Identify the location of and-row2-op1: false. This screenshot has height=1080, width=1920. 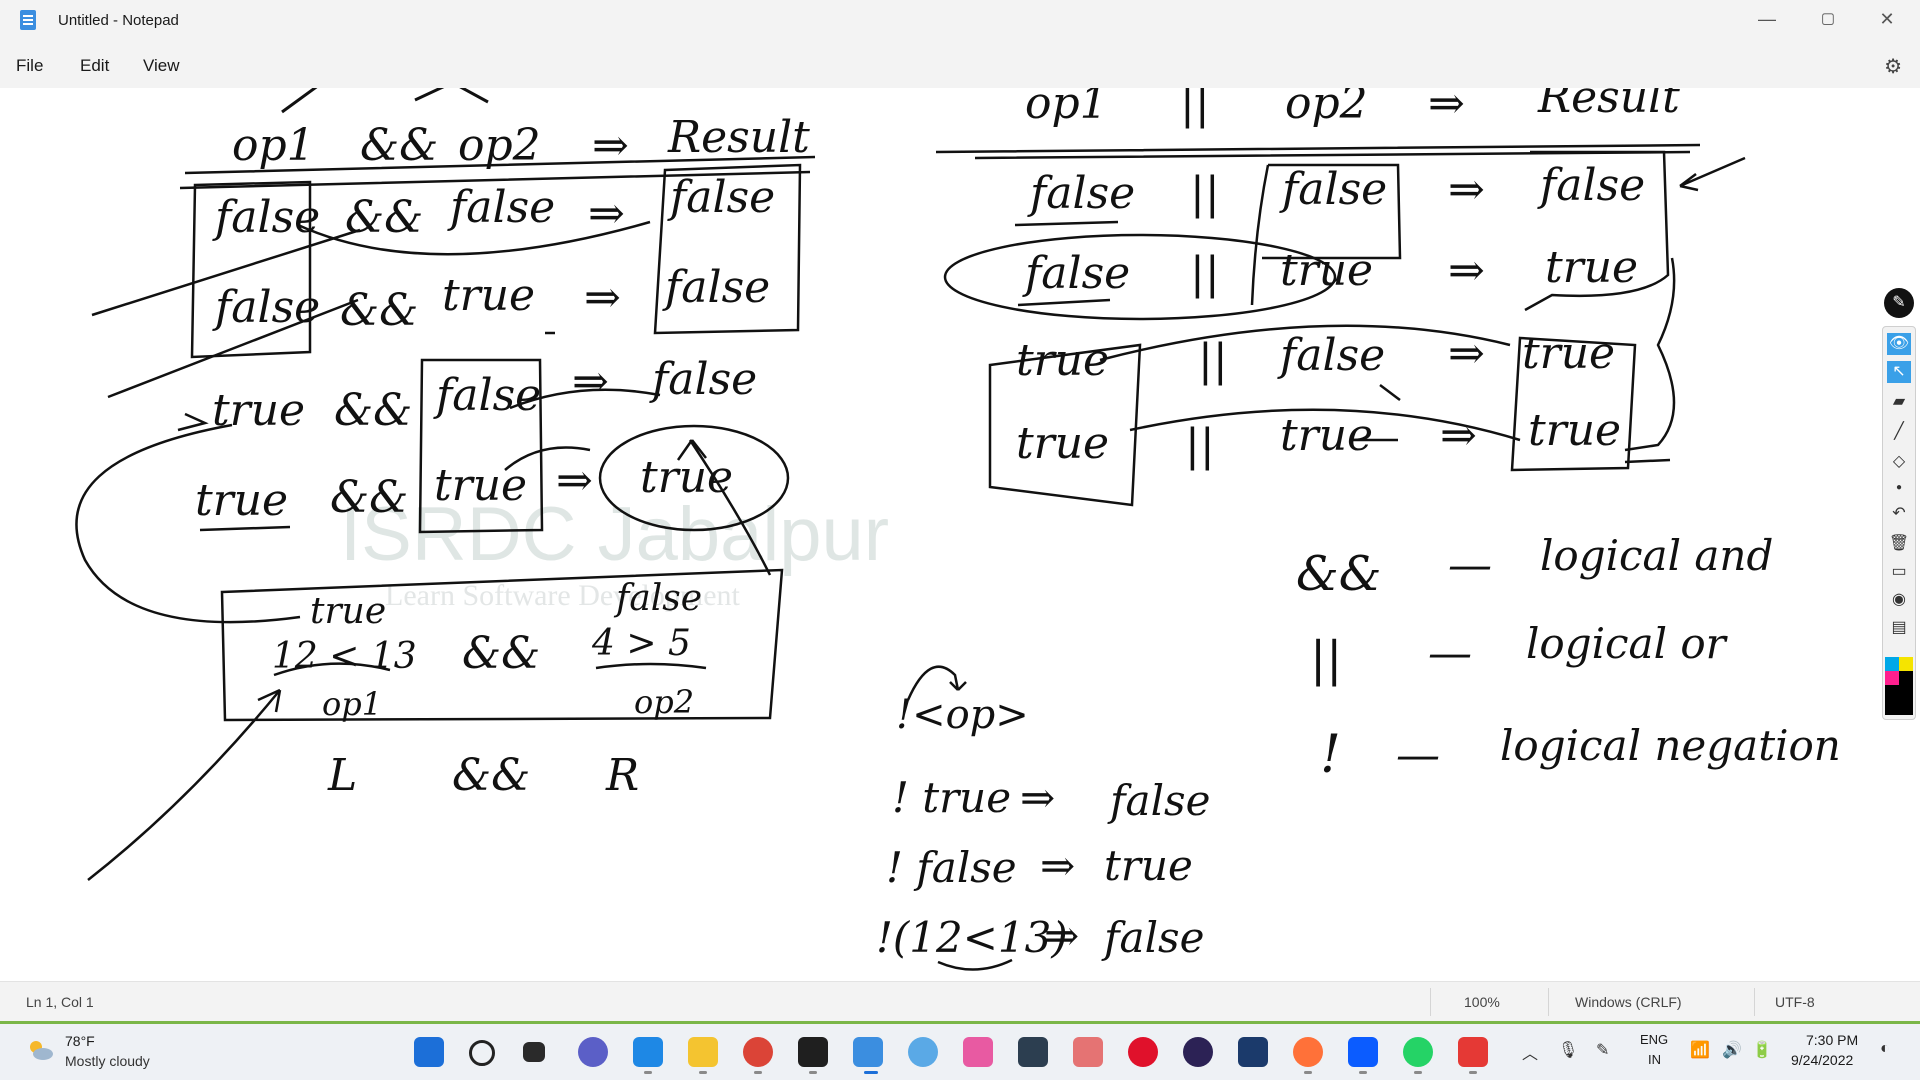
(266, 307).